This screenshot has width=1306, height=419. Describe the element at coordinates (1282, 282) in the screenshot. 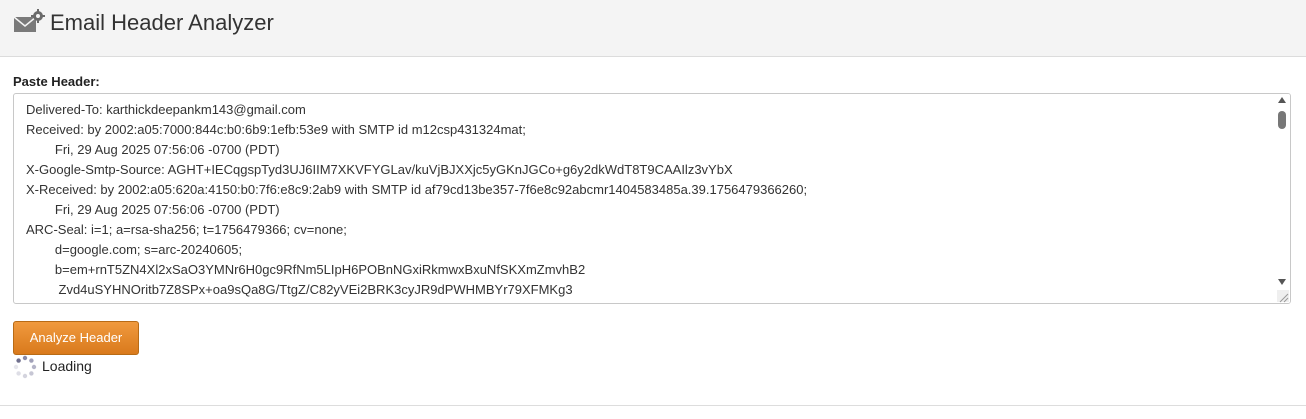

I see `scroll-down-arrow-icon` at that location.